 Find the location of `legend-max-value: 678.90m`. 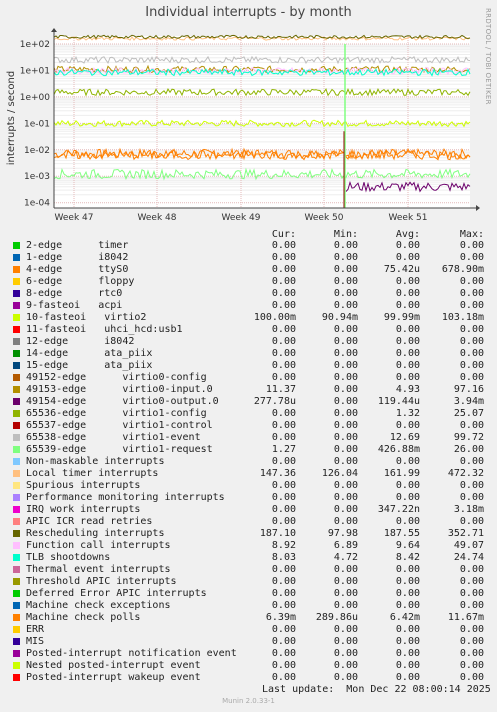

legend-max-value: 678.90m is located at coordinates (462, 269).